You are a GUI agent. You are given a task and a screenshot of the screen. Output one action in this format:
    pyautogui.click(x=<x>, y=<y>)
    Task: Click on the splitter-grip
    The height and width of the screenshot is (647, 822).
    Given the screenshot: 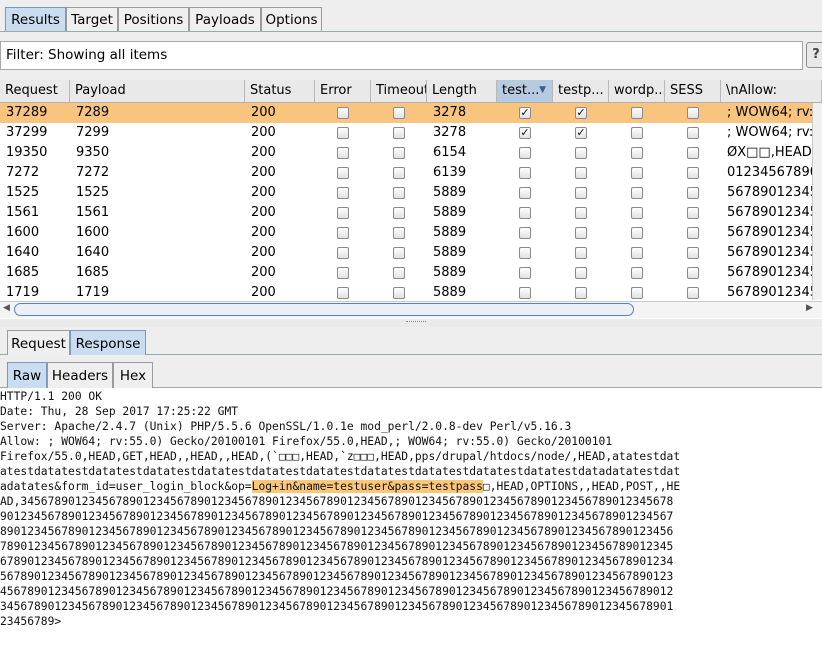 What is the action you would take?
    pyautogui.click(x=416, y=322)
    